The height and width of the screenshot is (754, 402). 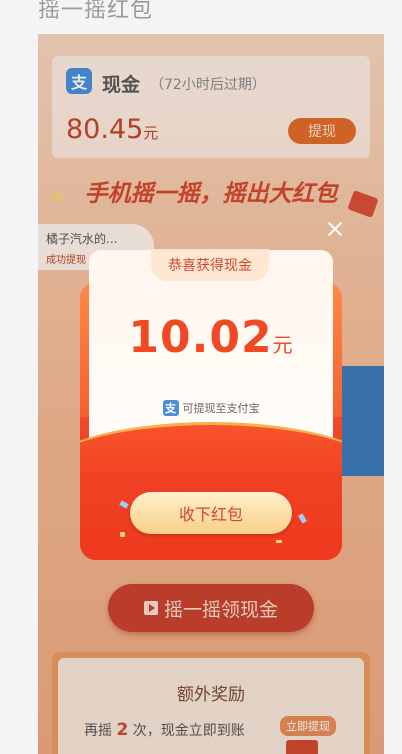 What do you see at coordinates (211, 513) in the screenshot?
I see `accept-red-envelope-button: 收下红包` at bounding box center [211, 513].